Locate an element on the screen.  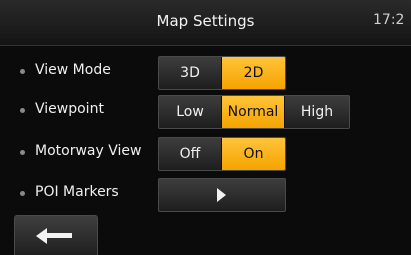
poi-markers-button is located at coordinates (222, 195).